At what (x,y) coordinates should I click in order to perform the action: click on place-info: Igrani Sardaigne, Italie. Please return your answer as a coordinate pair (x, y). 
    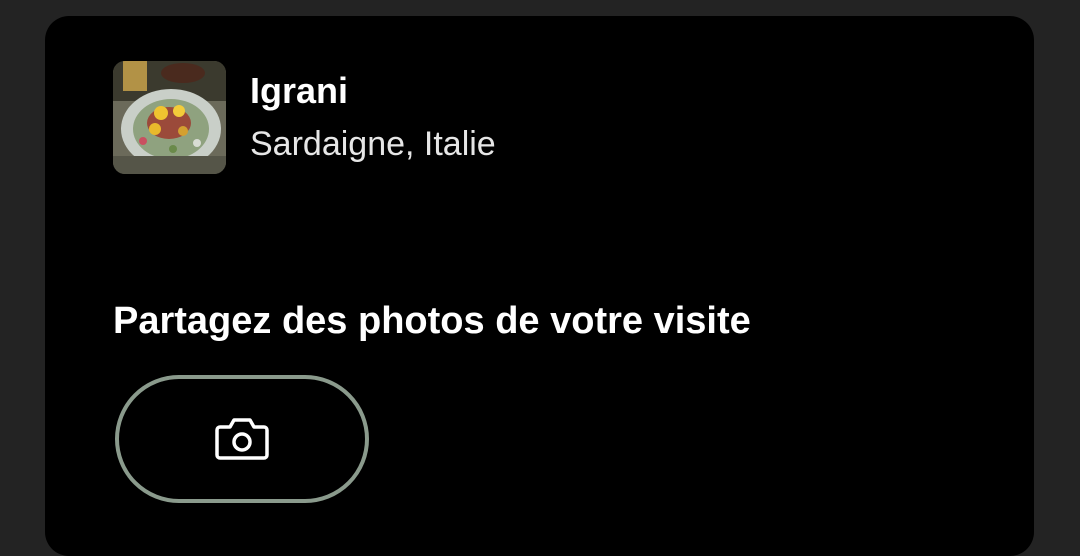
    Looking at the image, I should click on (373, 117).